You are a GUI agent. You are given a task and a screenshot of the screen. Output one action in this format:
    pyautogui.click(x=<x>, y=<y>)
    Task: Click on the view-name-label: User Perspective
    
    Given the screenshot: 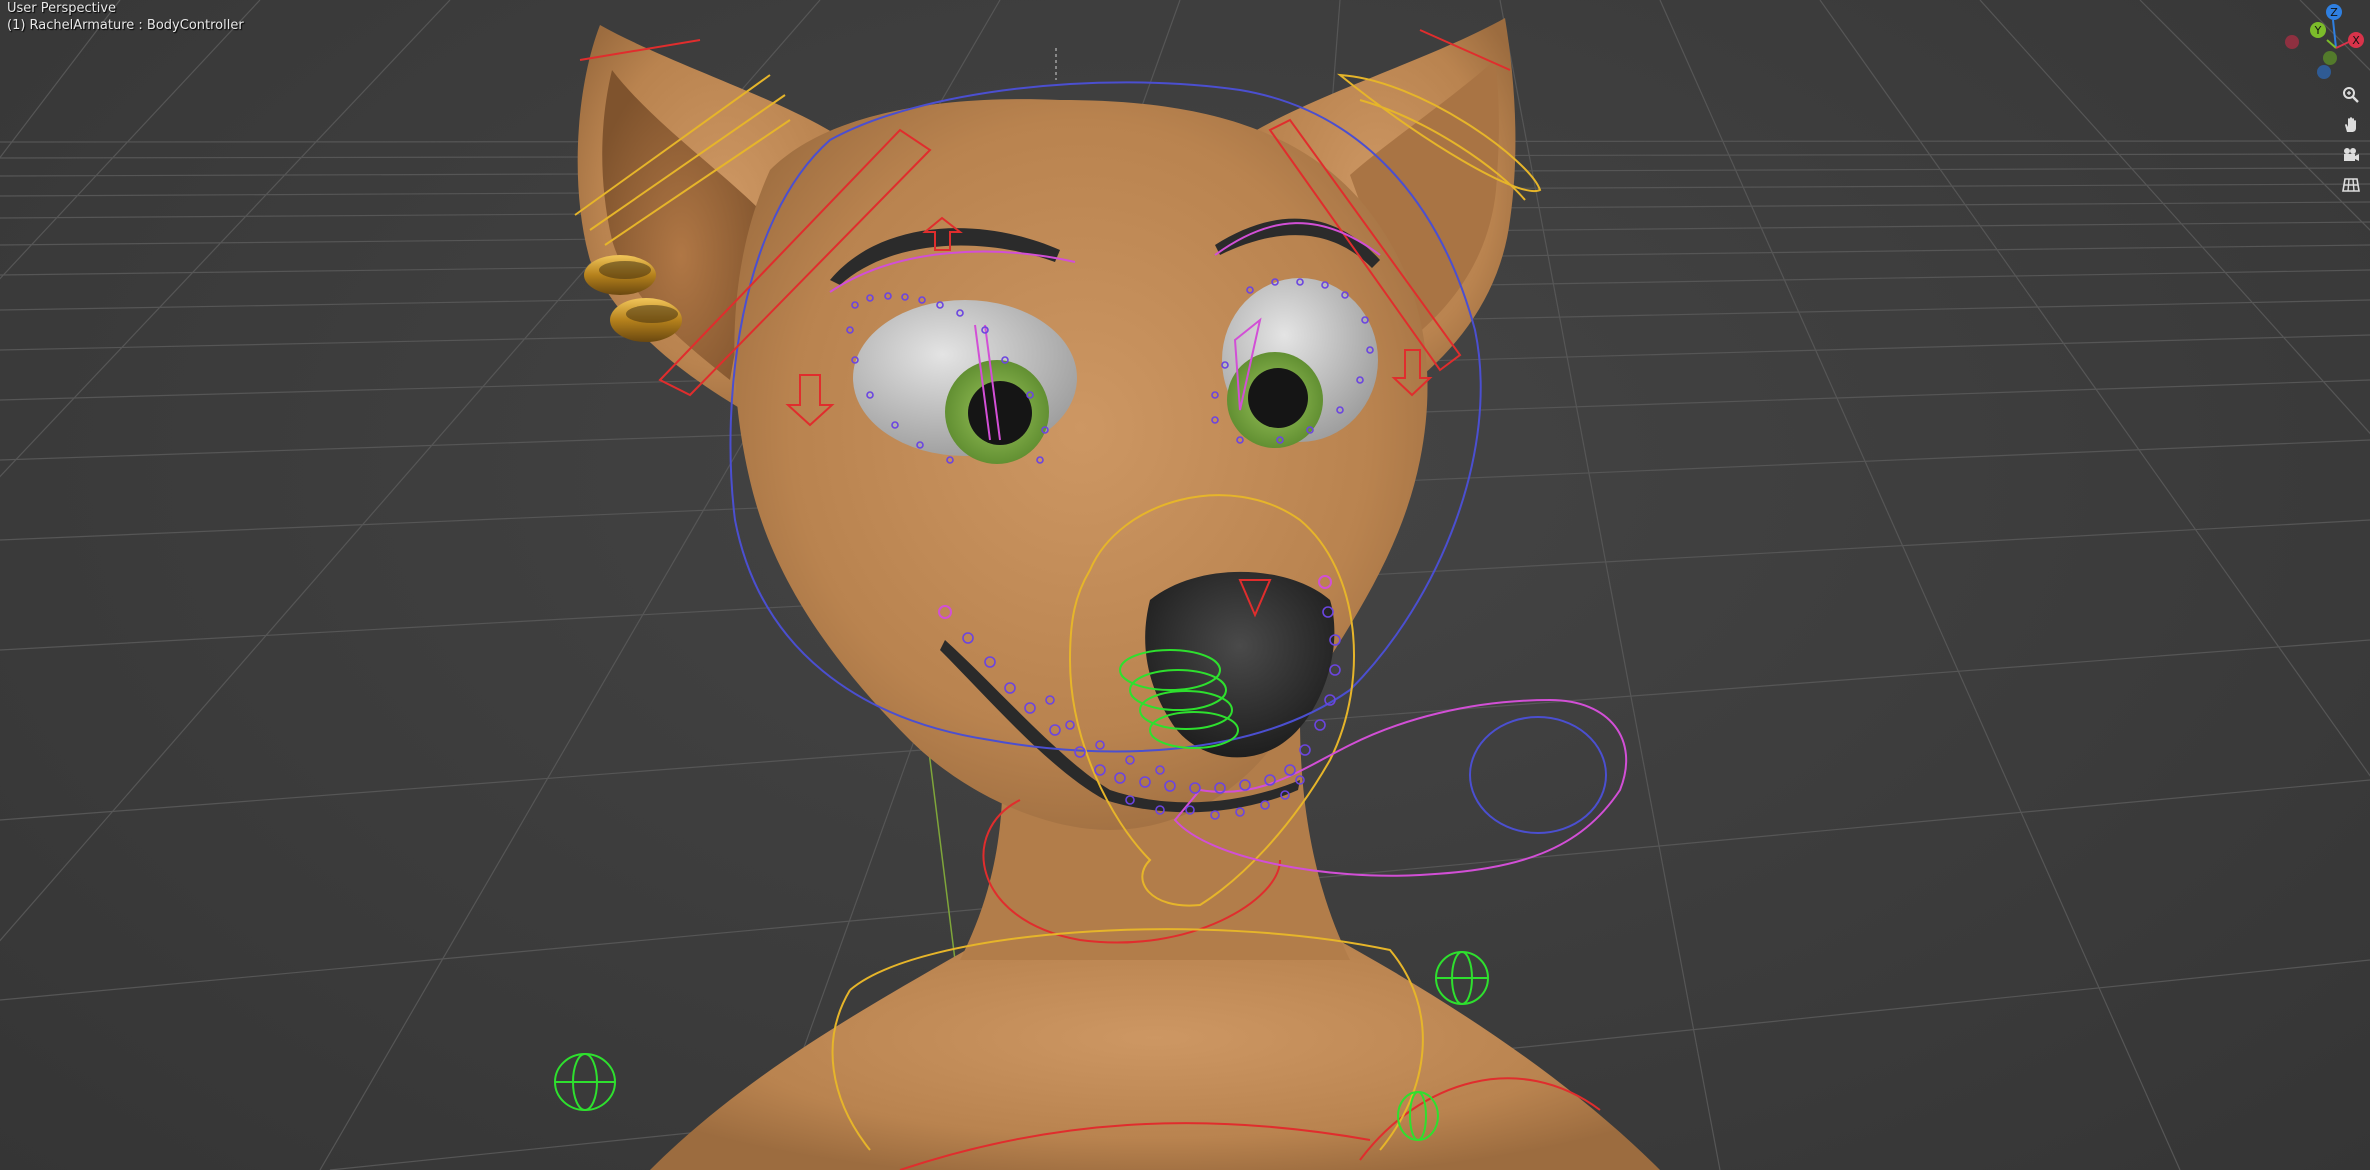 What is the action you would take?
    pyautogui.click(x=62, y=8)
    